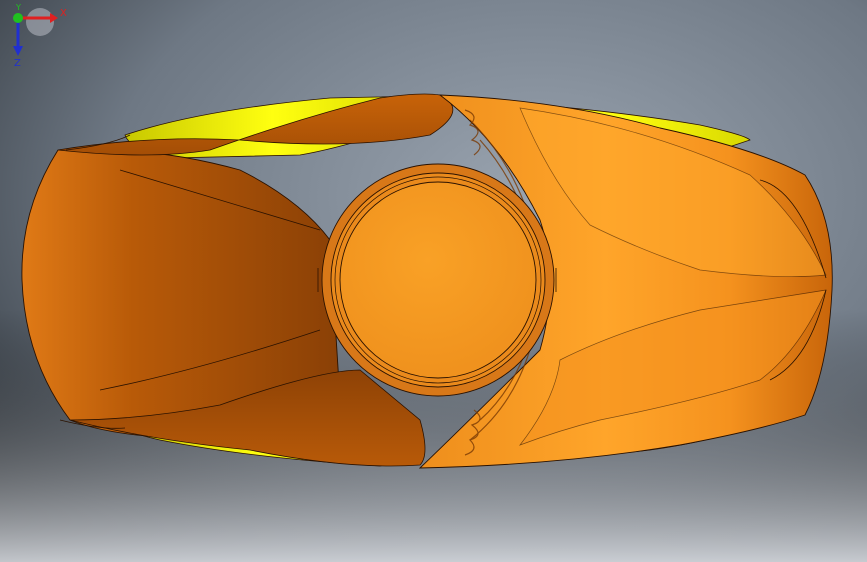  Describe the element at coordinates (18, 18) in the screenshot. I see `triad-y-axis` at that location.